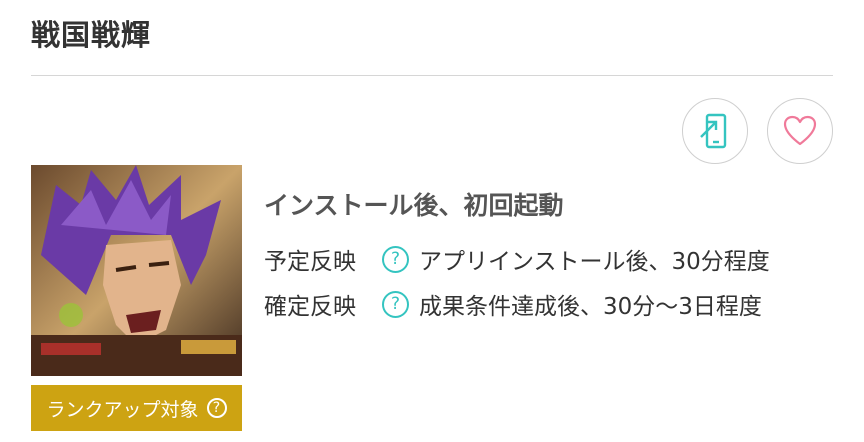 The width and height of the screenshot is (864, 442). Describe the element at coordinates (310, 262) in the screenshot. I see `row-label: 予定反映` at that location.